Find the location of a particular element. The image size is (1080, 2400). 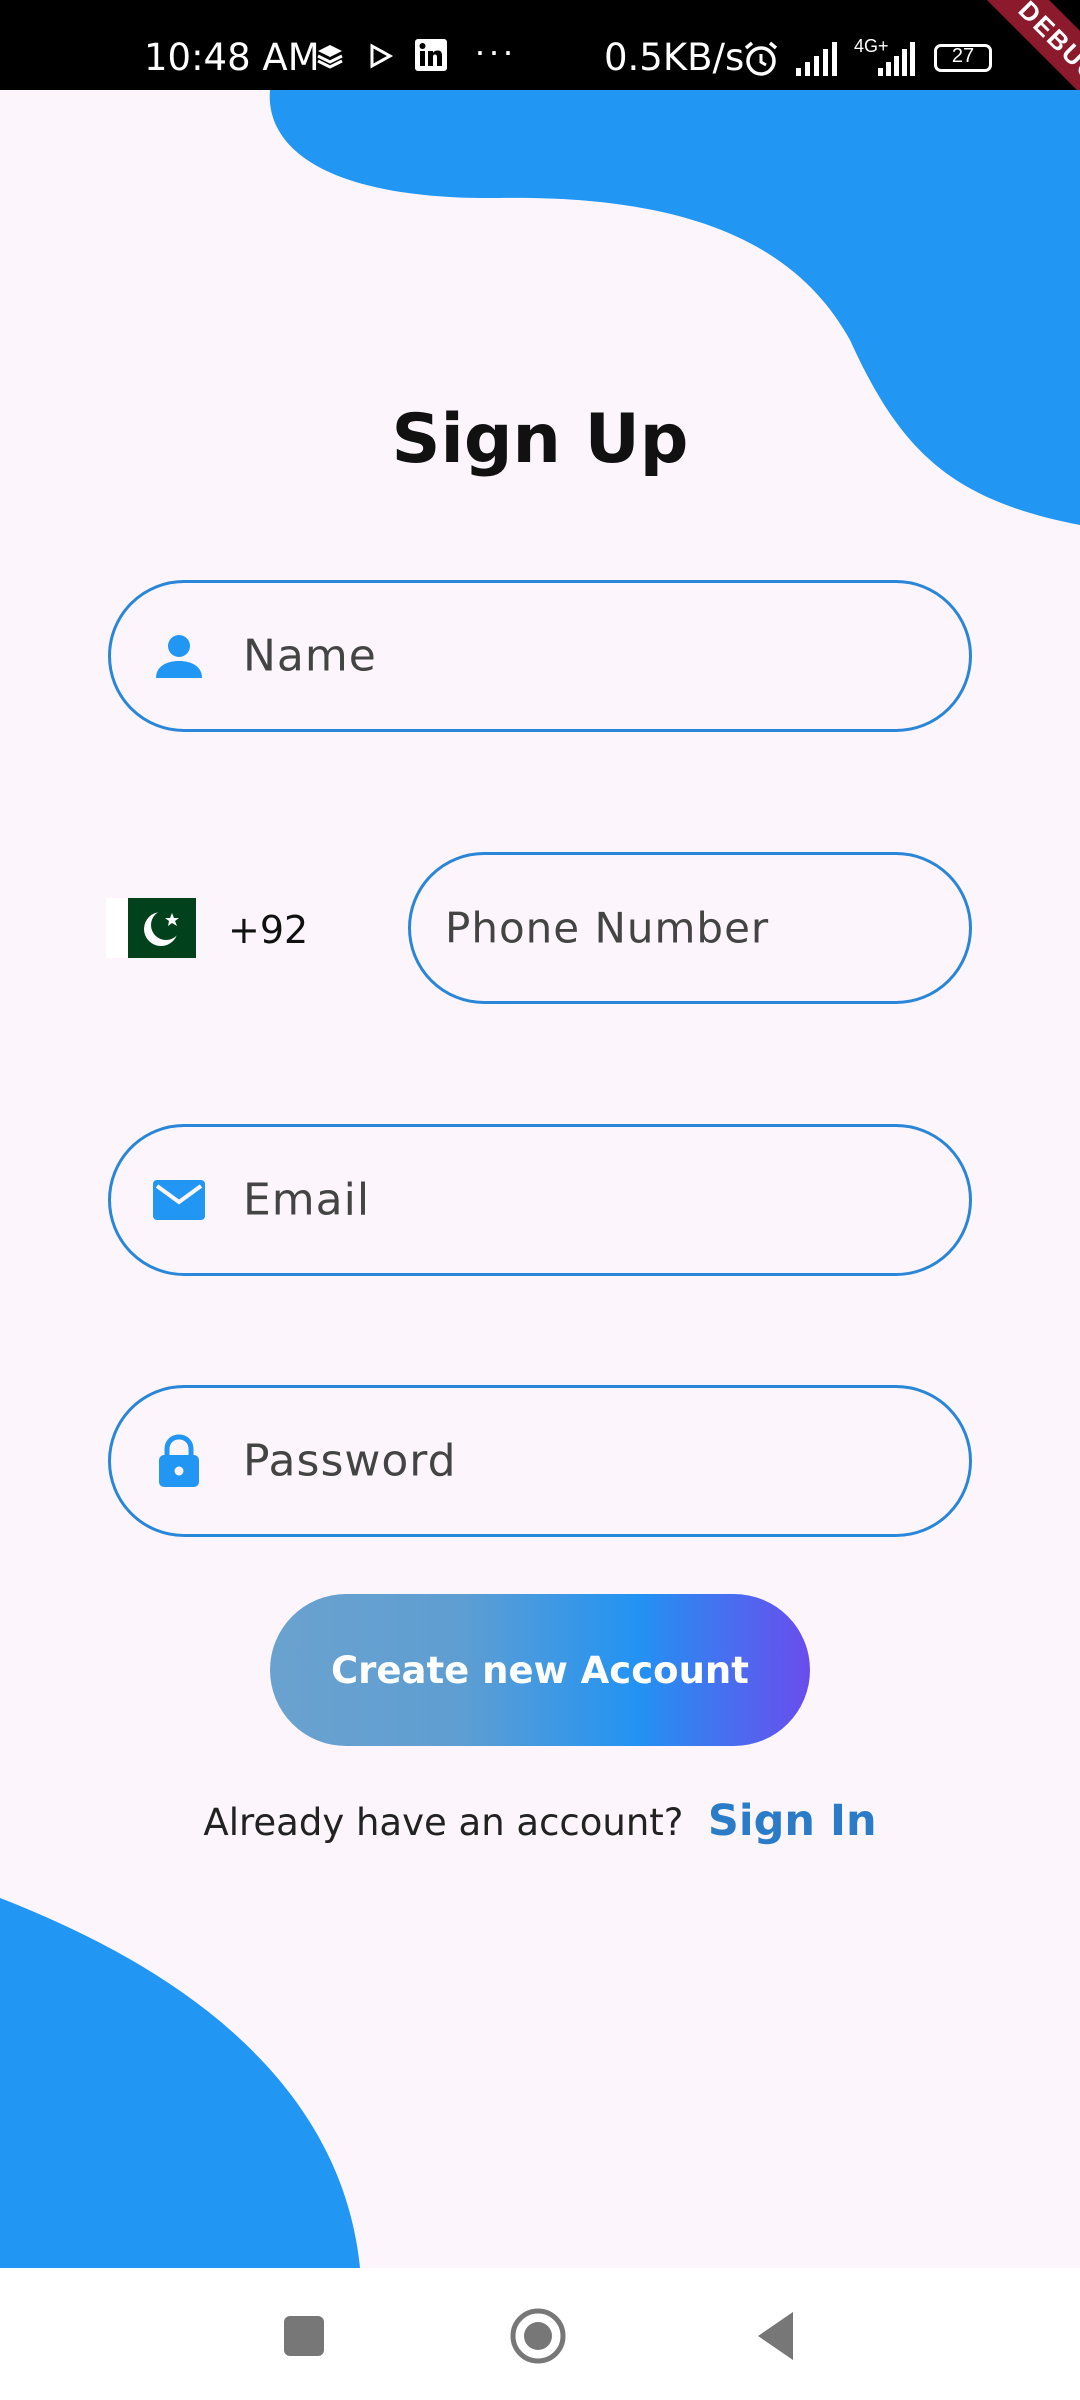

create-account-button: Create new Account is located at coordinates (540, 1670).